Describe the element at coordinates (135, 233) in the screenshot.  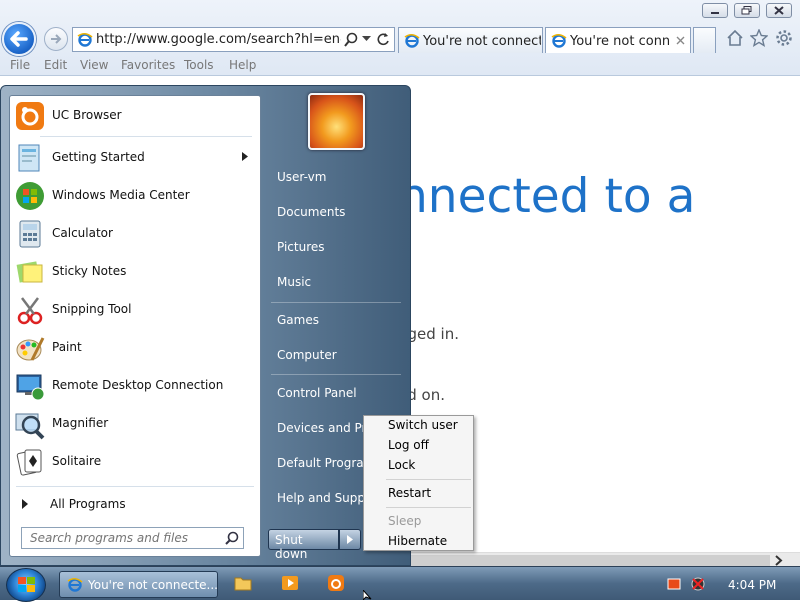
I see `program-calculator: Calculator` at that location.